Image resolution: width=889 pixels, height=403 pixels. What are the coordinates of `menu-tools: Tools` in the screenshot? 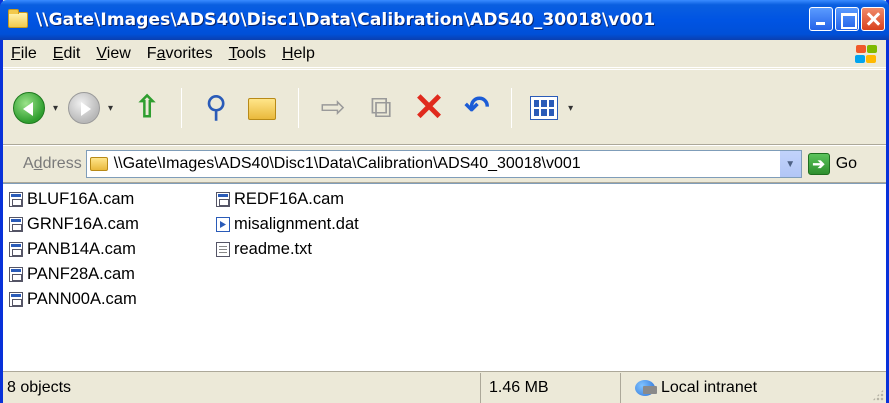 It's located at (247, 54).